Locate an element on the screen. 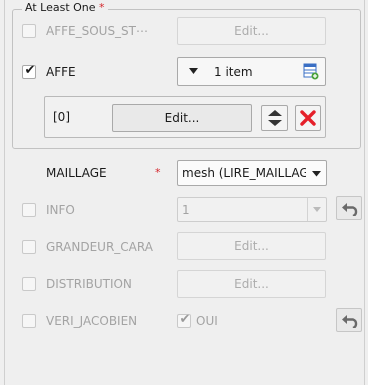  affe-checkbox: ✔ is located at coordinates (29, 71).